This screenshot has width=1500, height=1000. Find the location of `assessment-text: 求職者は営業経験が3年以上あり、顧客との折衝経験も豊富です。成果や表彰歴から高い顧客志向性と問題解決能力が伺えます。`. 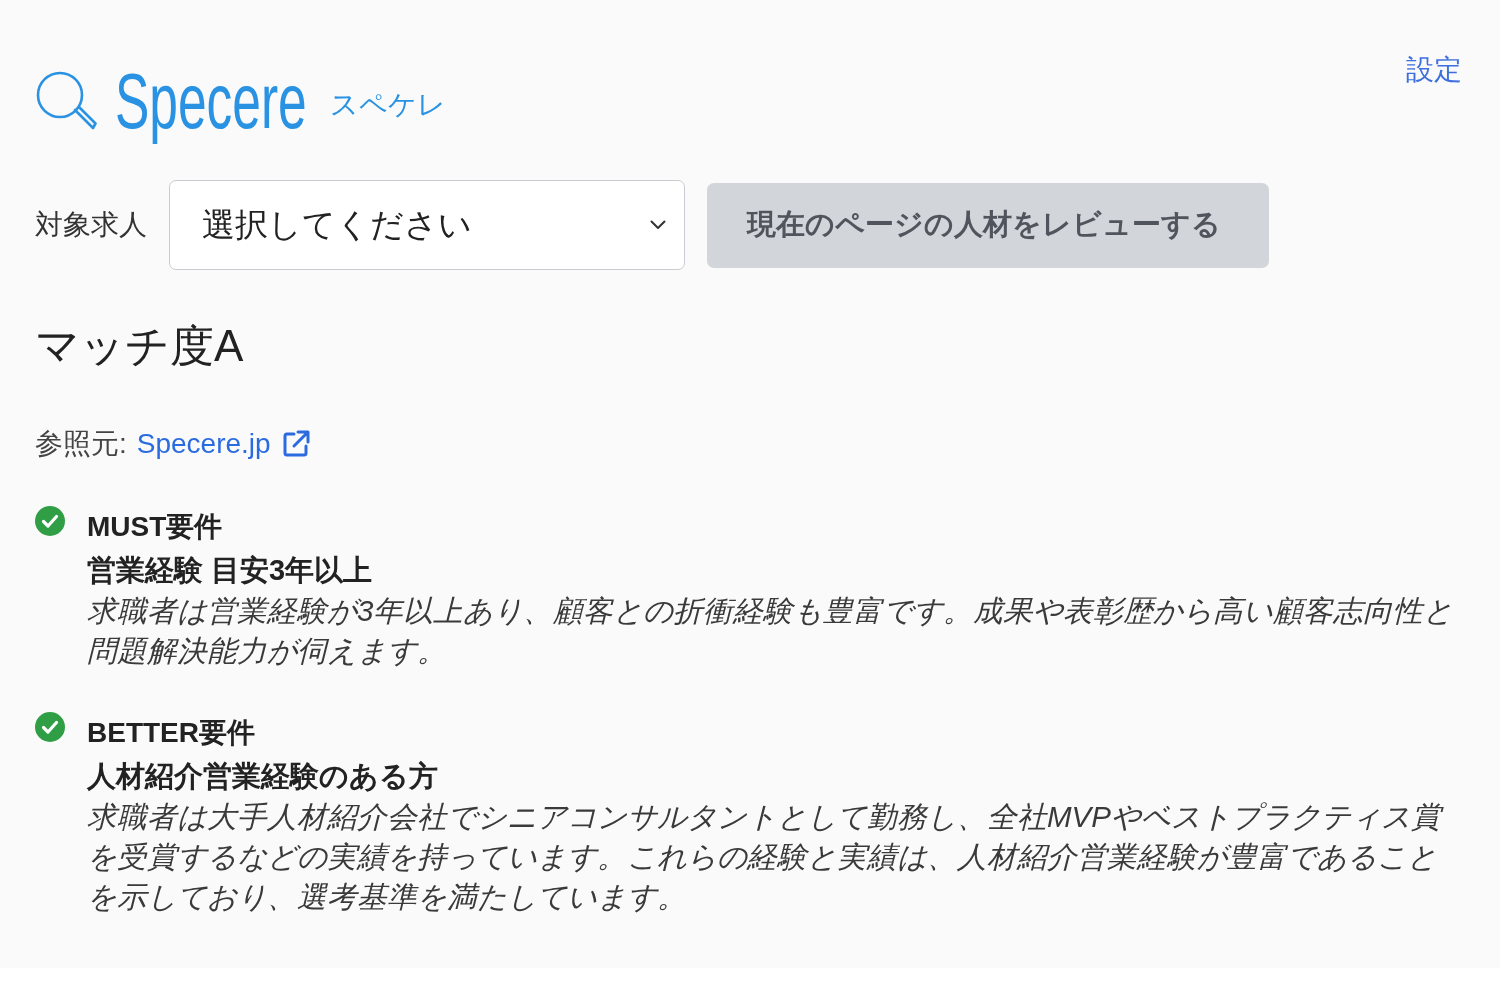

assessment-text: 求職者は営業経験が3年以上あり、顧客との折衝経験も豊富です。成果や表彰歴から高い顧客志向性と問題解決能力が伺えます。 is located at coordinates (771, 631).